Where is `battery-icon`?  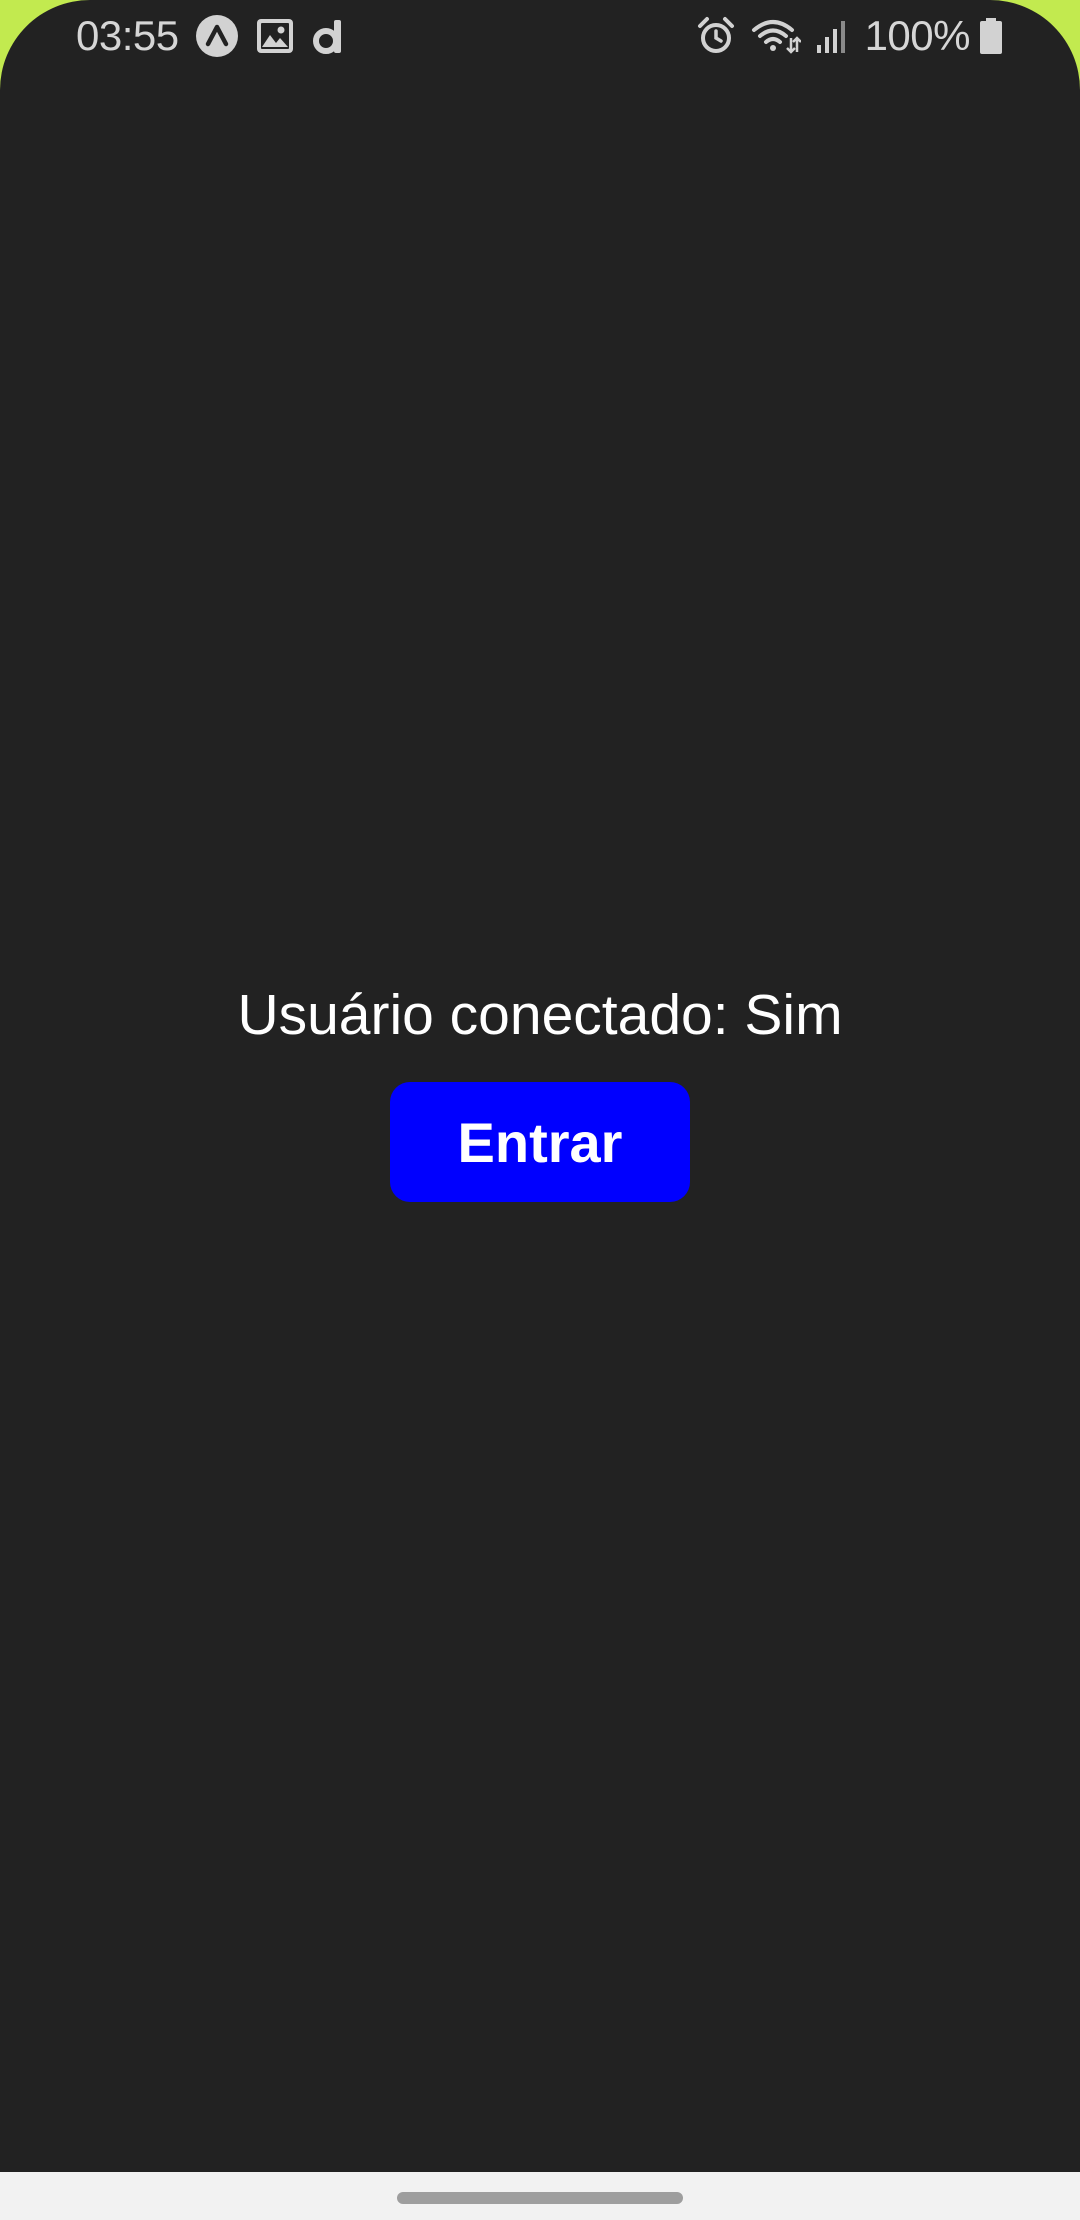
battery-icon is located at coordinates (991, 36).